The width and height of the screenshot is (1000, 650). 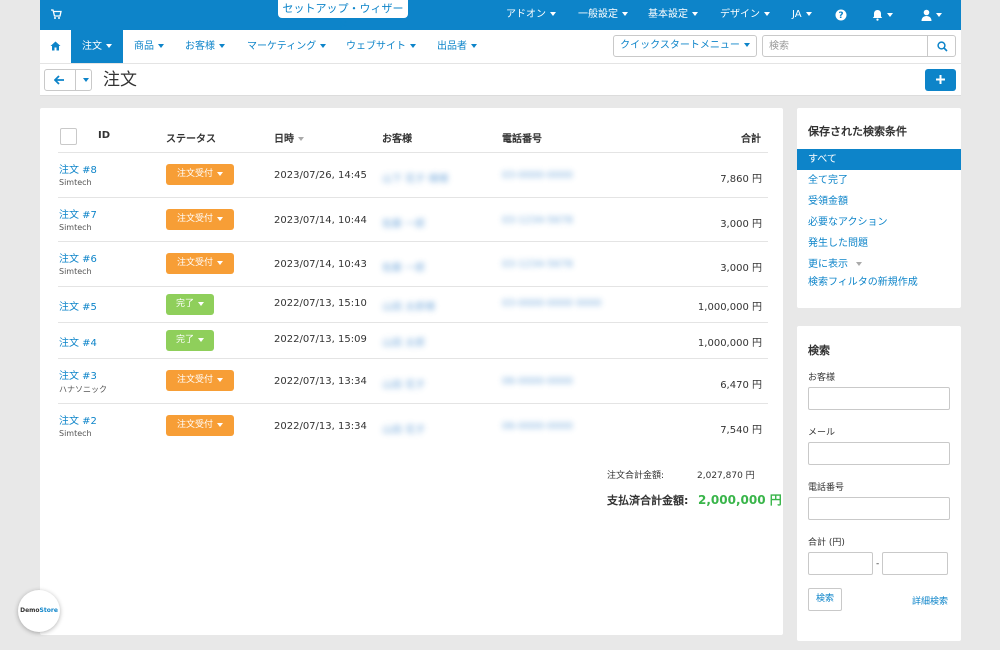 I want to click on general-settings-label: 一般設定, so click(x=598, y=14).